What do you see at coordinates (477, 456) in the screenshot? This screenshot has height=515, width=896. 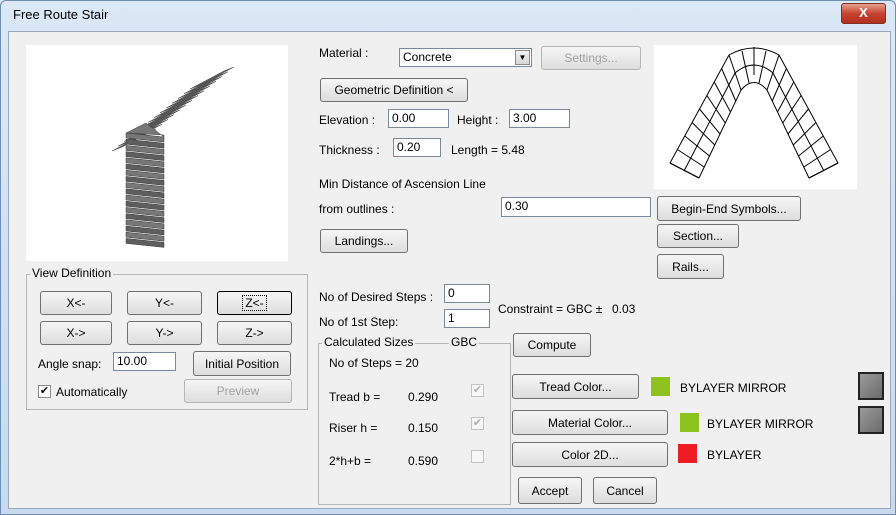 I see `formula-checkbox` at bounding box center [477, 456].